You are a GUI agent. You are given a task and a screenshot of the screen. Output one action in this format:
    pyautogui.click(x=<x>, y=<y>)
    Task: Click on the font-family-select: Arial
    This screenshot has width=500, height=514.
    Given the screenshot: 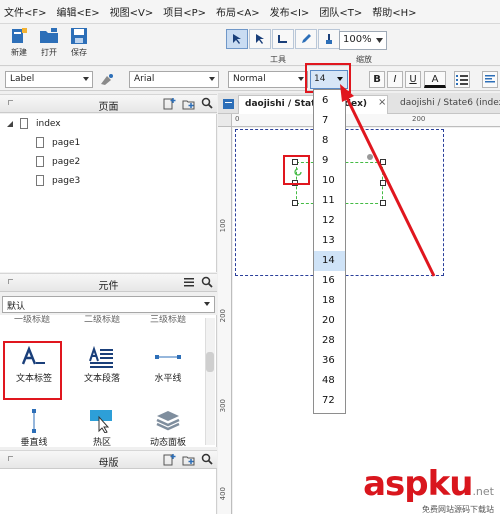 What is the action you would take?
    pyautogui.click(x=174, y=79)
    